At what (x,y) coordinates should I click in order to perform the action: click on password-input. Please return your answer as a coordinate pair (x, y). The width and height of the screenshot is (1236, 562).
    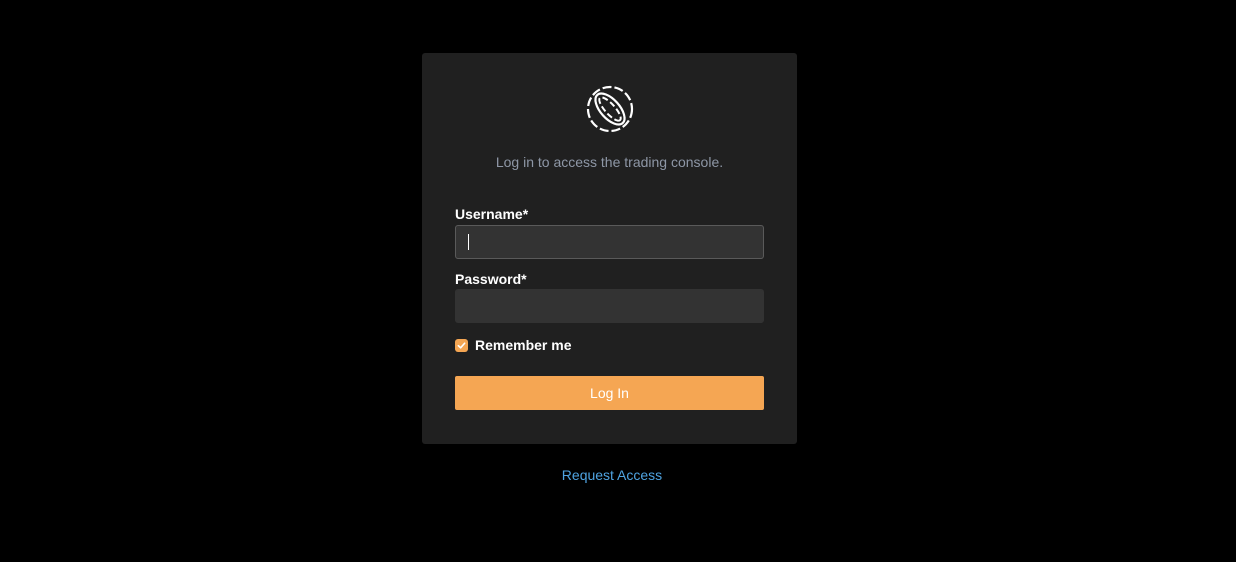
    Looking at the image, I should click on (609, 306).